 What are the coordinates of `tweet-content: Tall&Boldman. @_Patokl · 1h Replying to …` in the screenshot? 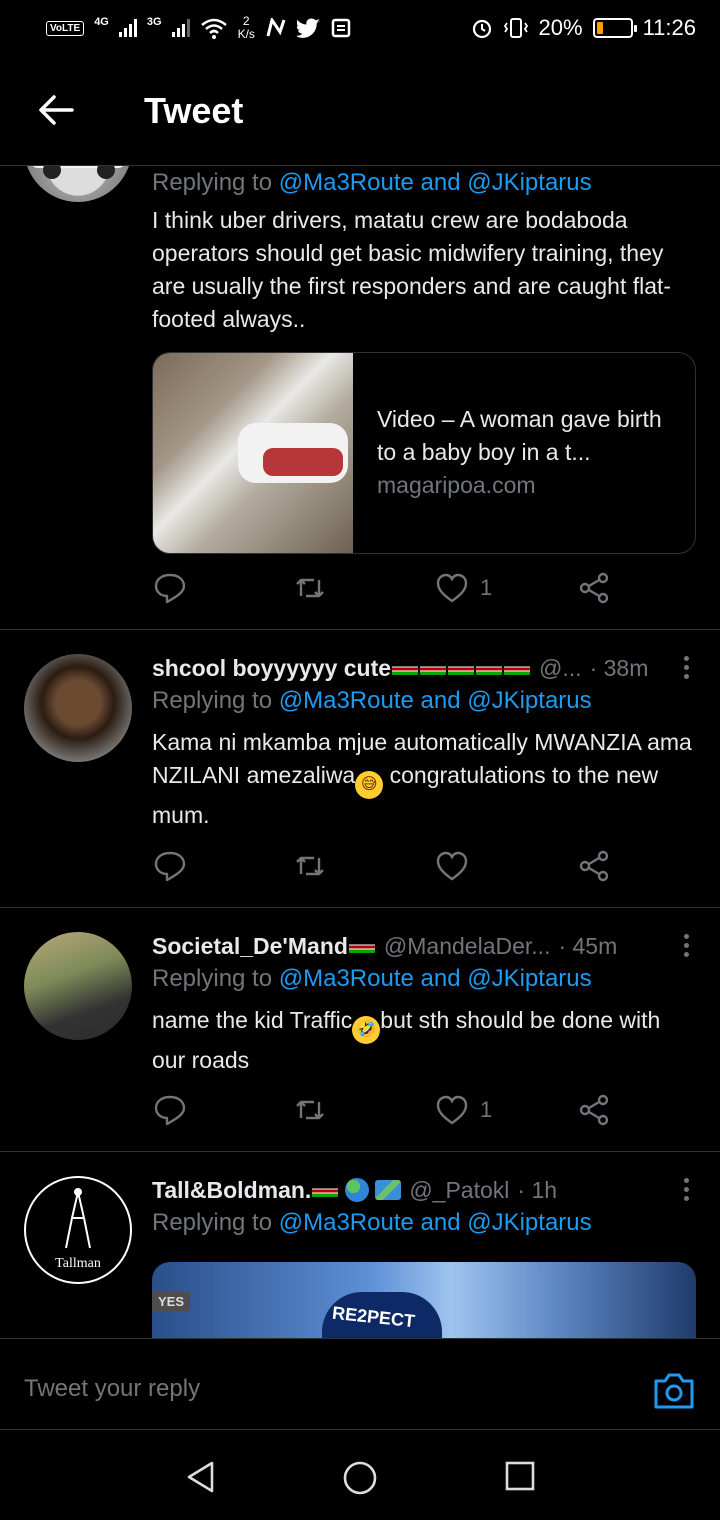 It's located at (424, 1207).